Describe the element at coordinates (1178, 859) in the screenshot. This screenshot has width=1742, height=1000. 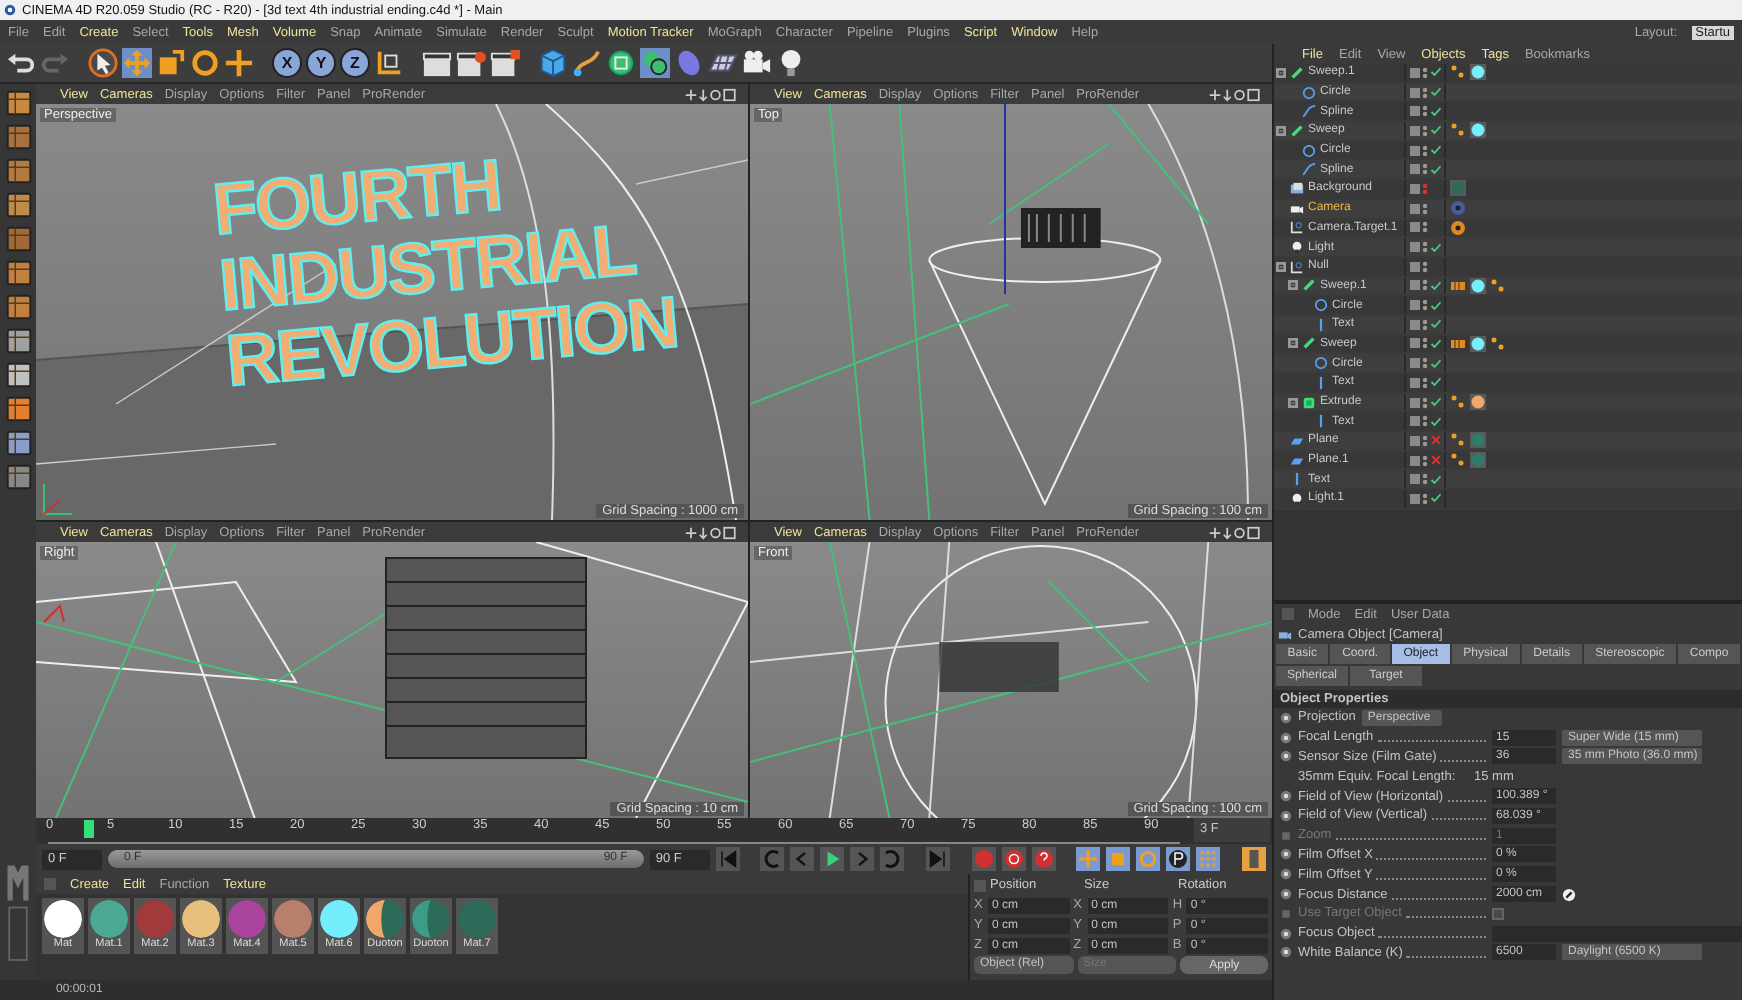
I see `parameter-icon` at that location.